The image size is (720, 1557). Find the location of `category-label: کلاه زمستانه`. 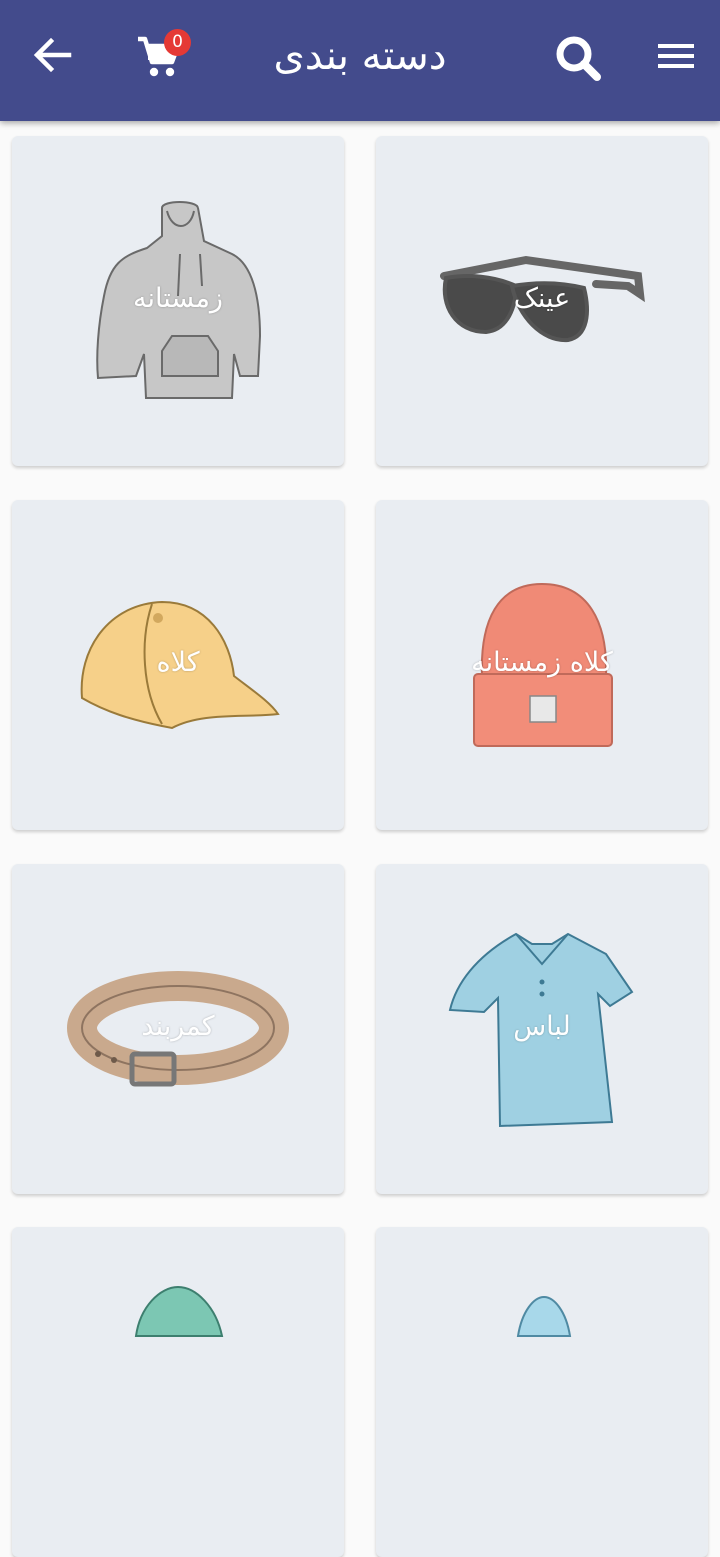

category-label: کلاه زمستانه is located at coordinates (542, 662).